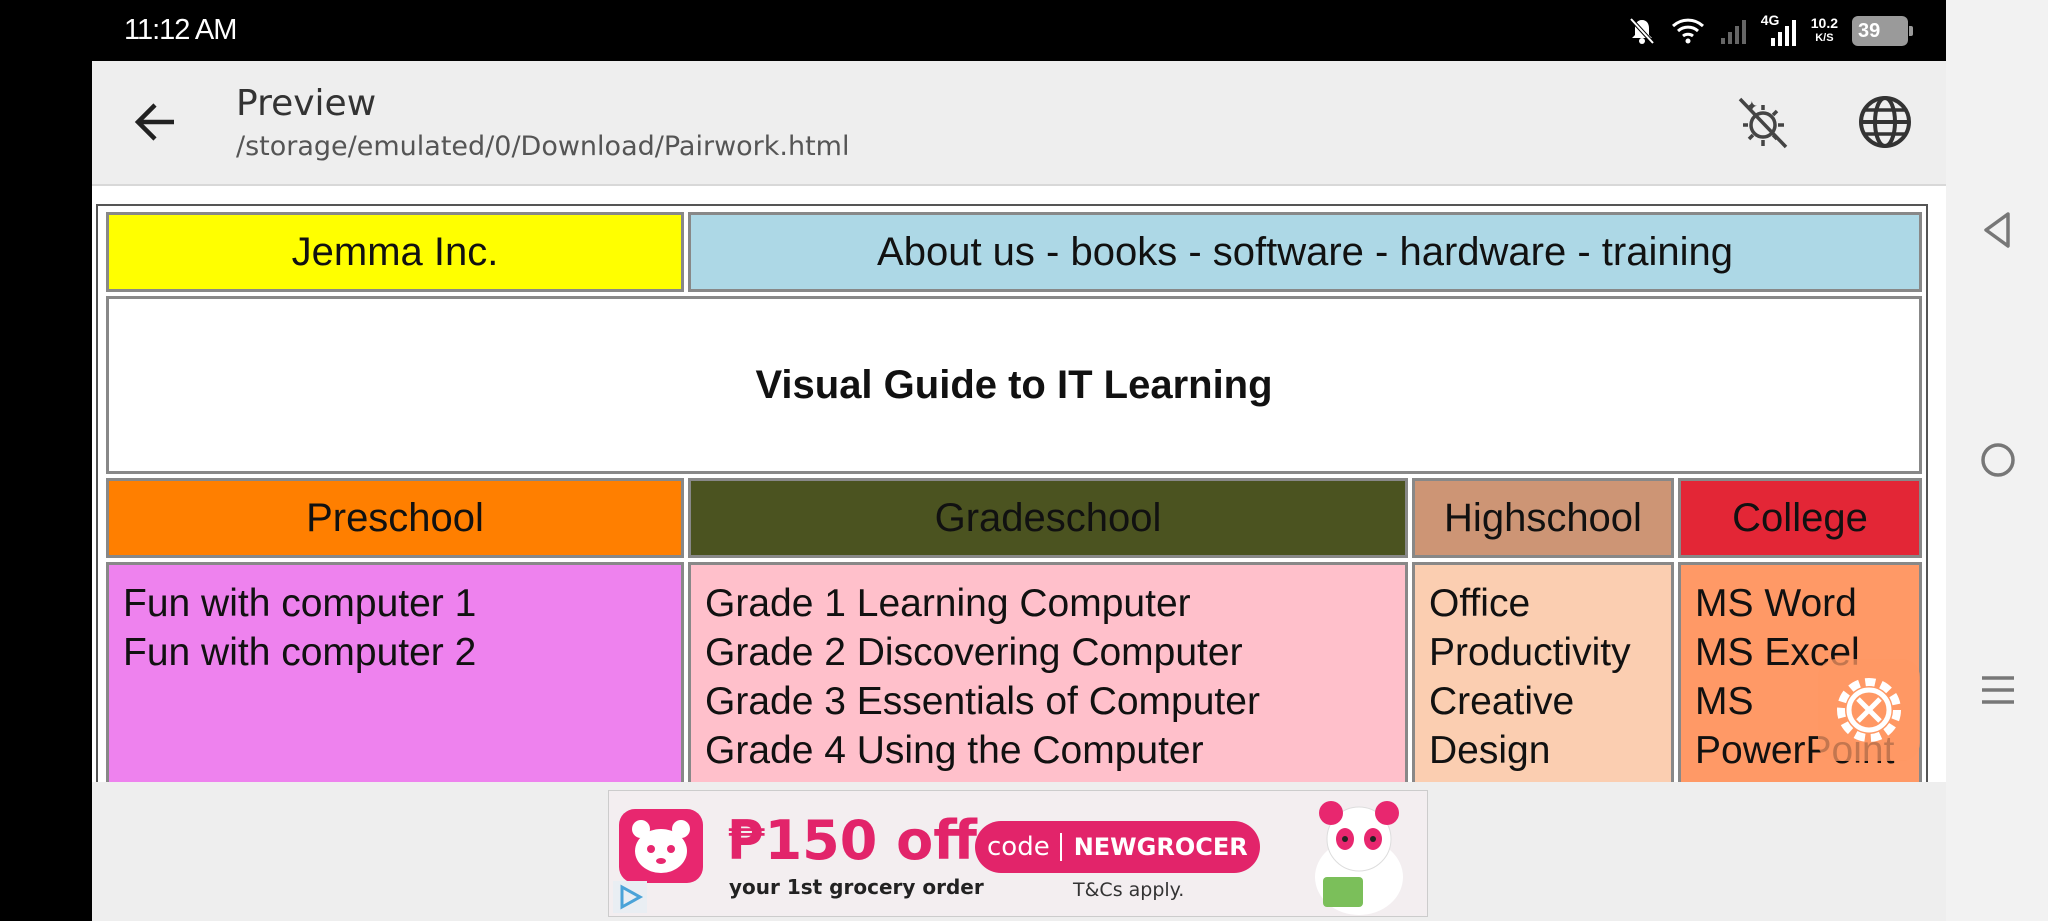 The width and height of the screenshot is (2048, 921). What do you see at coordinates (1502, 701) in the screenshot?
I see `list-item: Creative` at bounding box center [1502, 701].